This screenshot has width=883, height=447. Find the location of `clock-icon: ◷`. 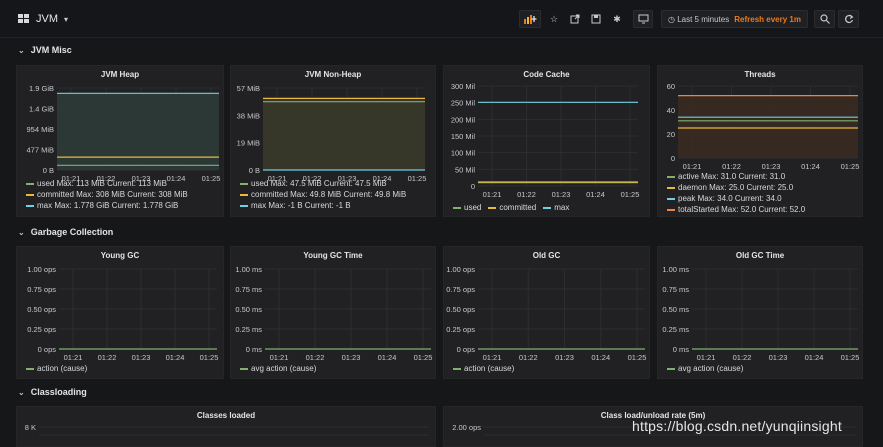

clock-icon: ◷ is located at coordinates (673, 19).